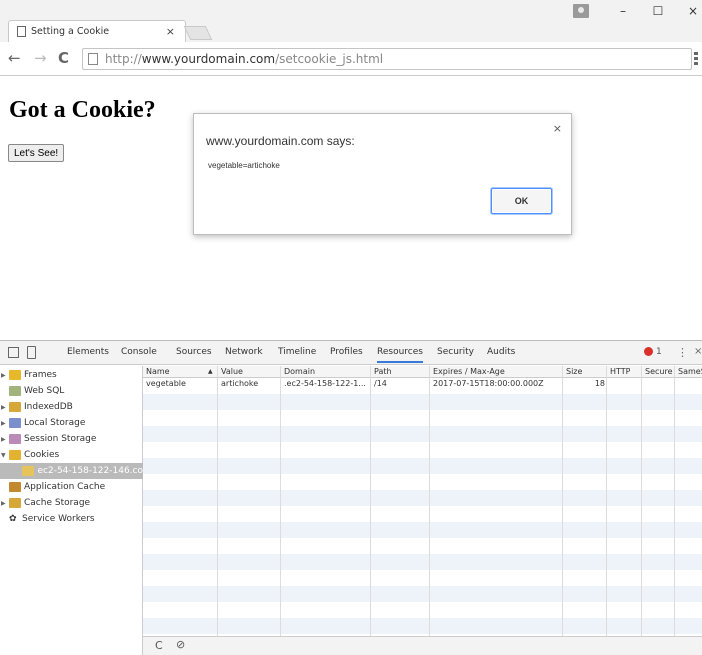  Describe the element at coordinates (280, 141) in the screenshot. I see `dialog-title: www.yourdomain.com says:` at that location.